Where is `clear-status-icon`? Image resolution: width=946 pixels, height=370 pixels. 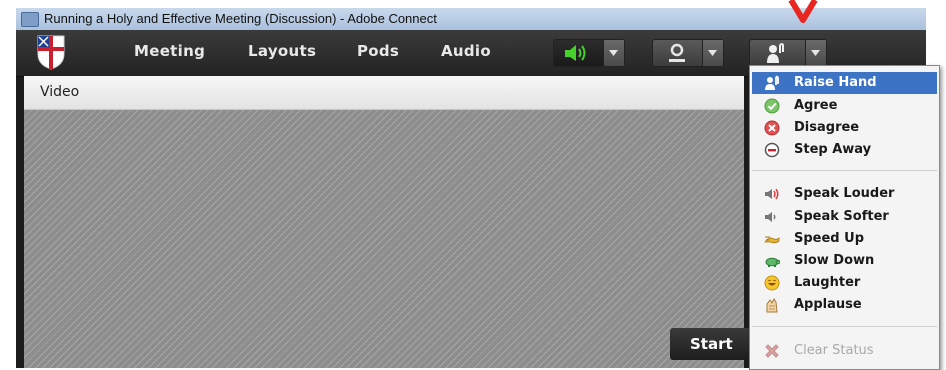
clear-status-icon is located at coordinates (772, 351).